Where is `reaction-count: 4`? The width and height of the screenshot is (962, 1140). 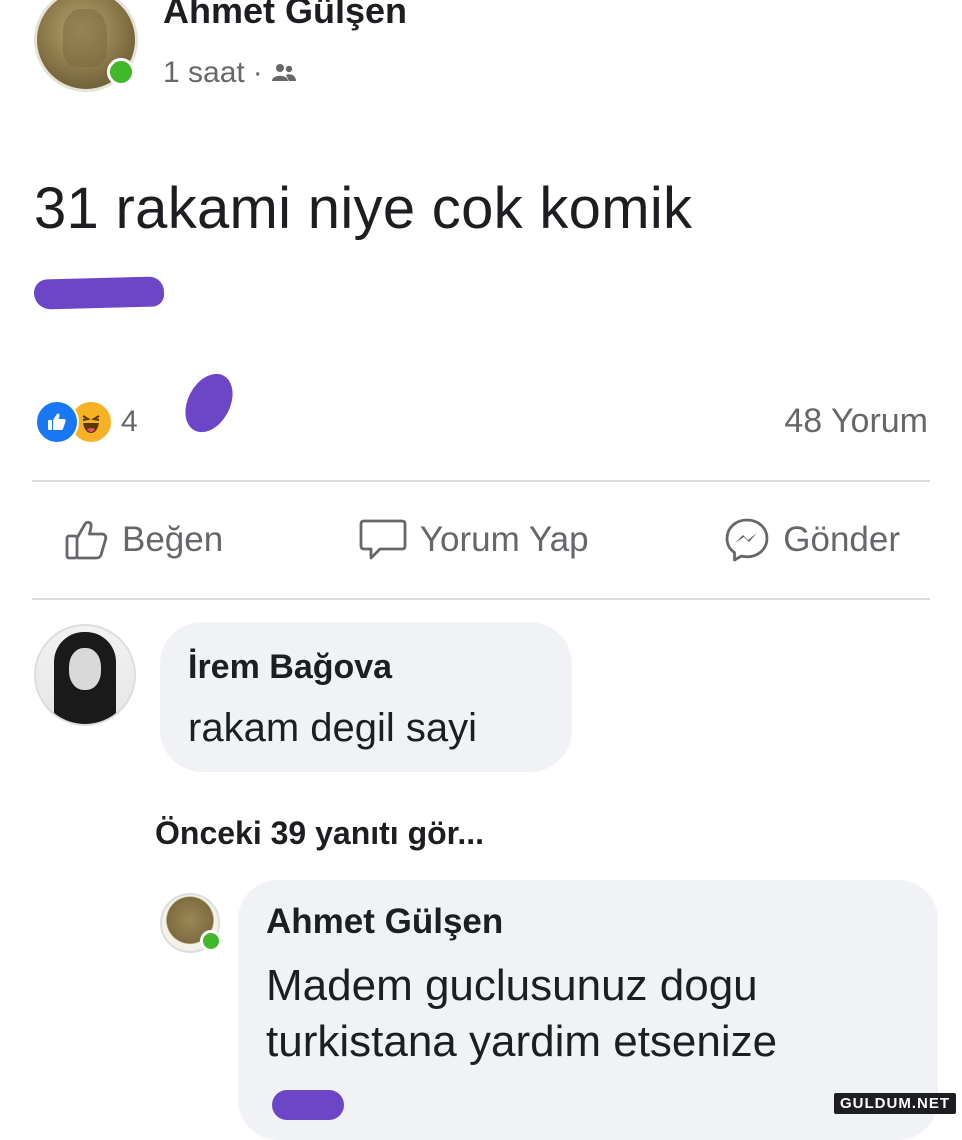 reaction-count: 4 is located at coordinates (129, 421).